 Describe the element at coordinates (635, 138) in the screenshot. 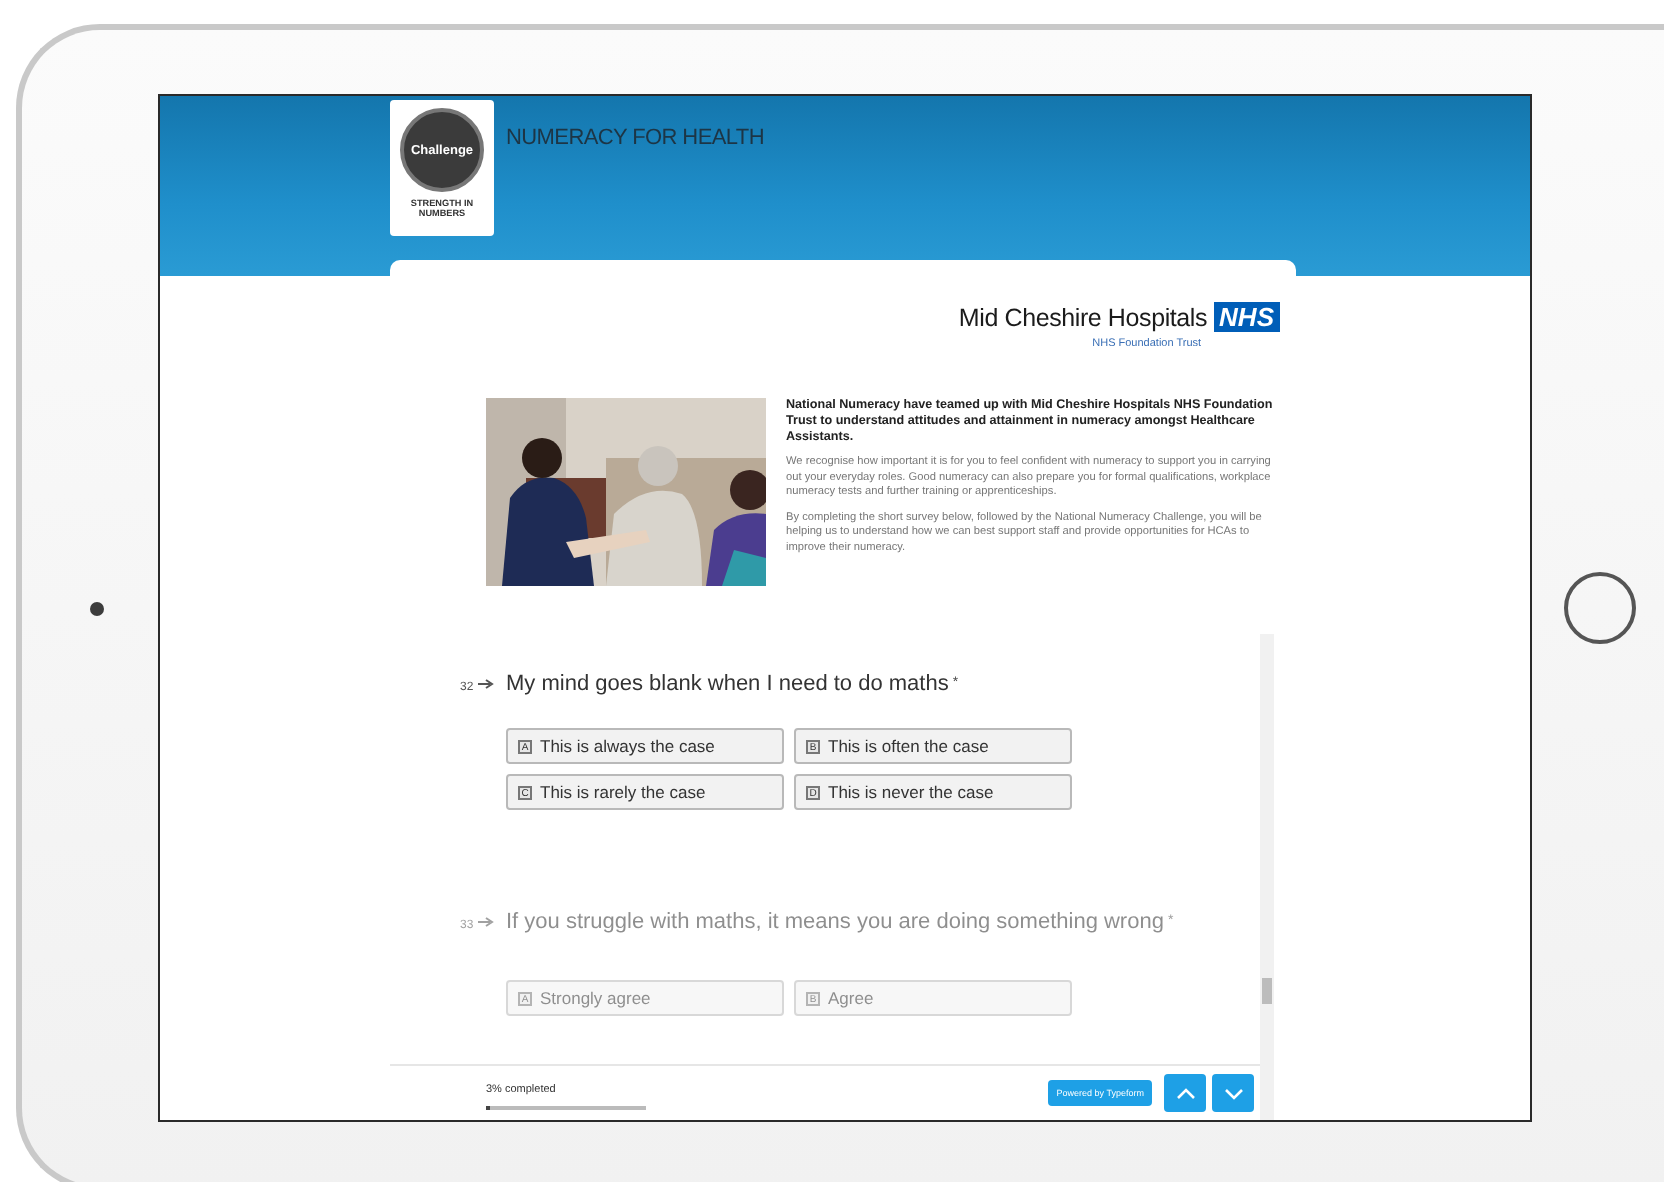

I see `site-title: NUMERACY FOR HEALTH` at that location.